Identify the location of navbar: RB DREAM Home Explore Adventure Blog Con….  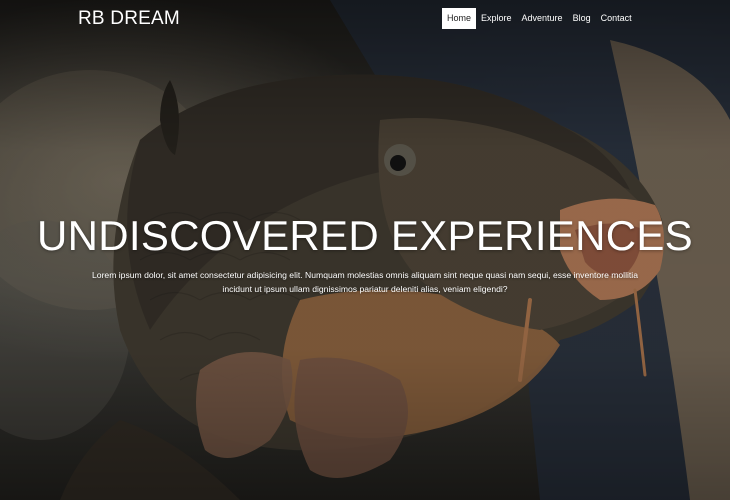
(365, 19).